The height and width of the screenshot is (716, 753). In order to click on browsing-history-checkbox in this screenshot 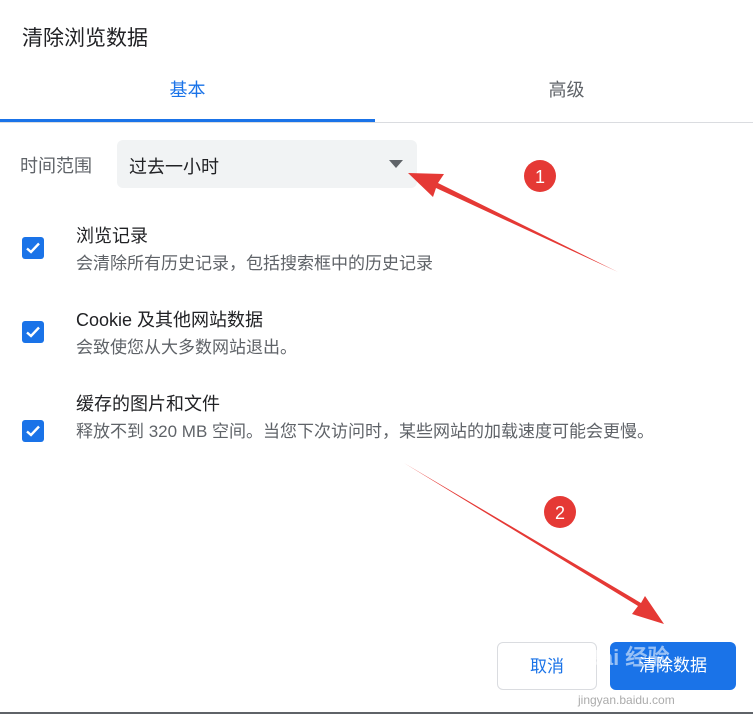, I will do `click(33, 248)`.